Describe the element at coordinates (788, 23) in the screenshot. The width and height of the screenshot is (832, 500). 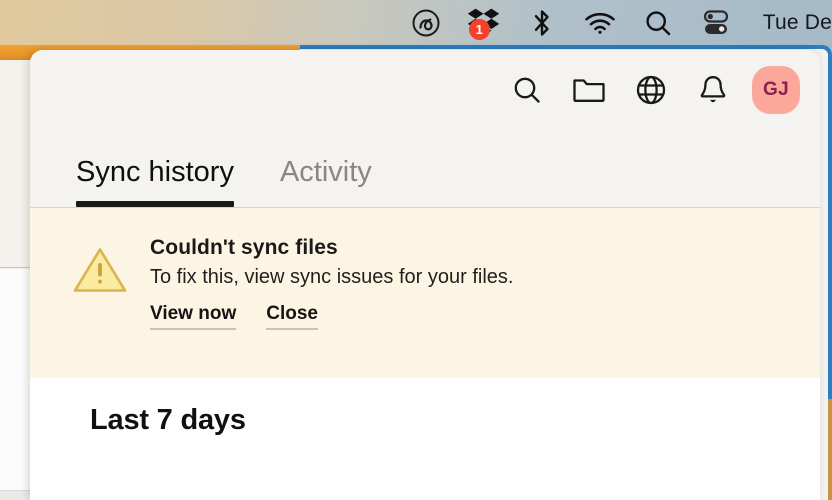
I see `menu-bar-clock: Tue De` at that location.